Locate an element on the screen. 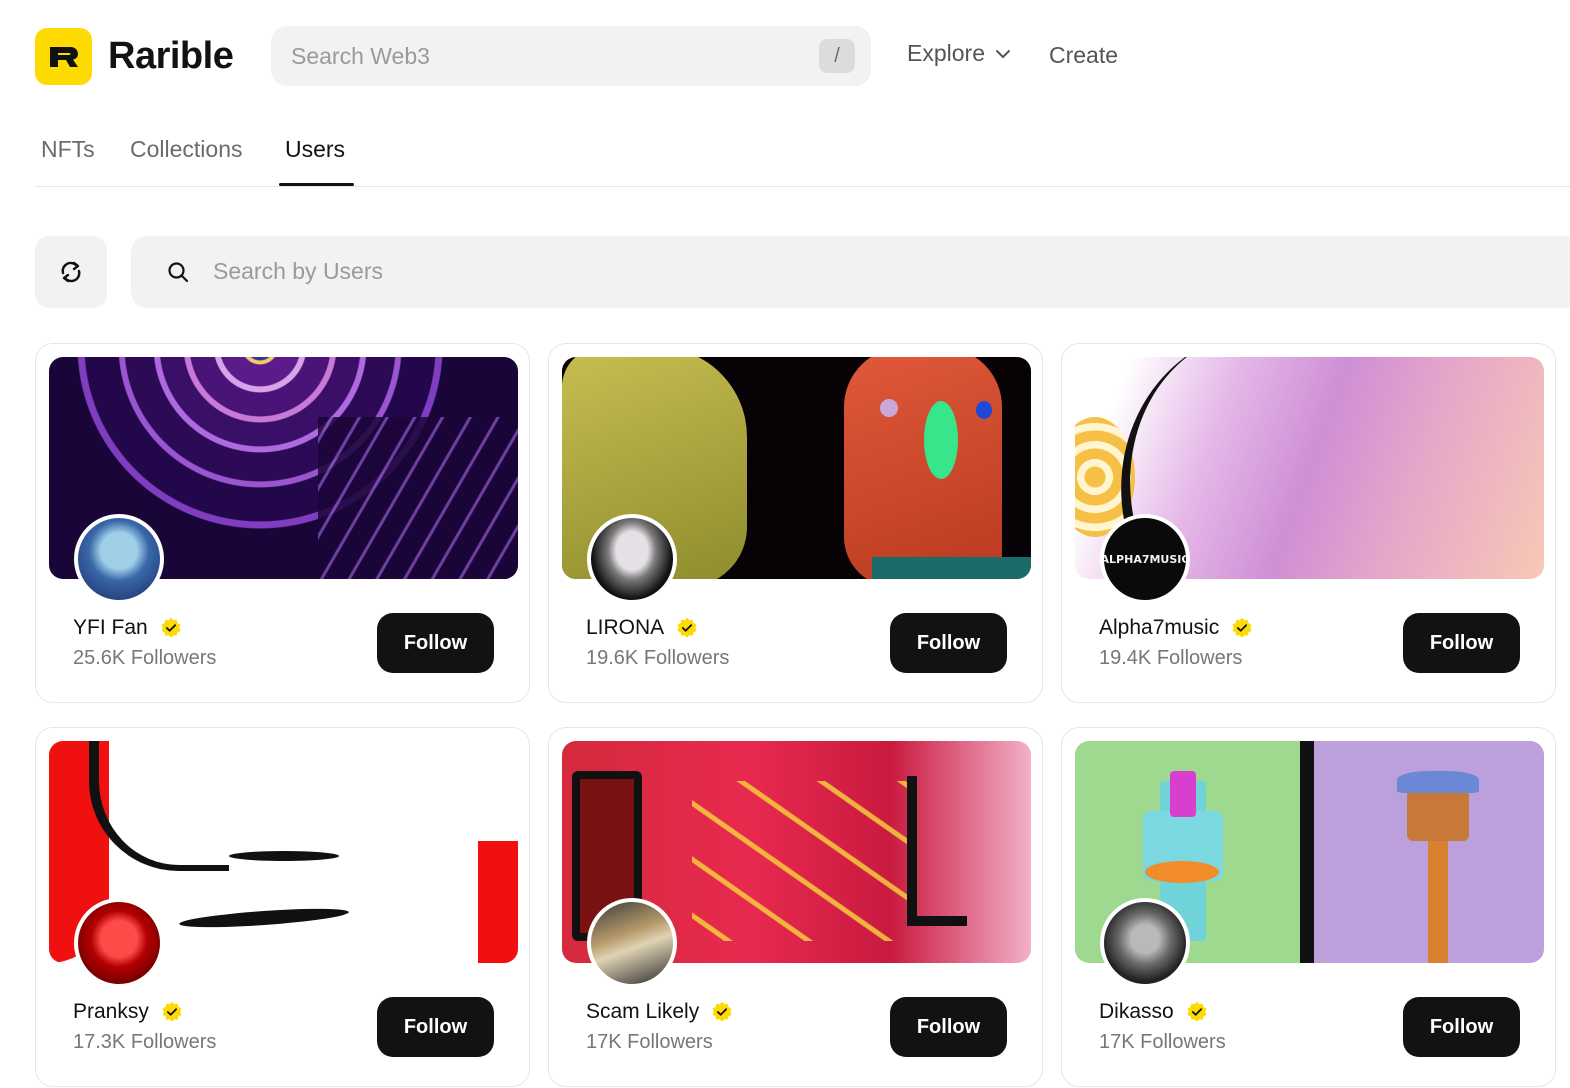 The width and height of the screenshot is (1570, 1088). user-name: Scam Likely is located at coordinates (642, 1012).